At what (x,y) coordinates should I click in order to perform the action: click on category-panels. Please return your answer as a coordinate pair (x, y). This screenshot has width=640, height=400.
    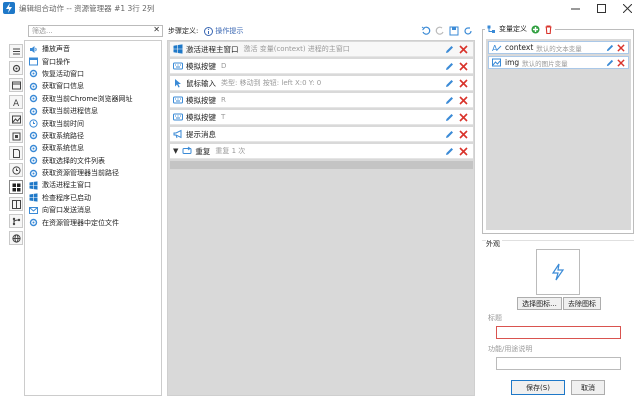
    Looking at the image, I should click on (16, 204).